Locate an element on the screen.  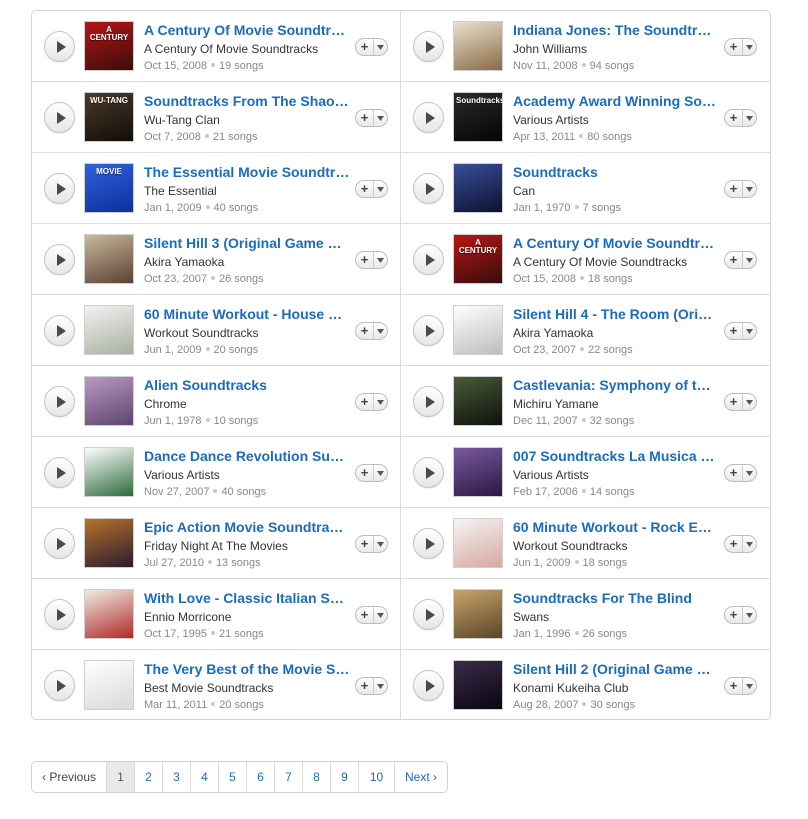
album-title-link: The Essential Movie Soundtracks is located at coordinates (247, 172).